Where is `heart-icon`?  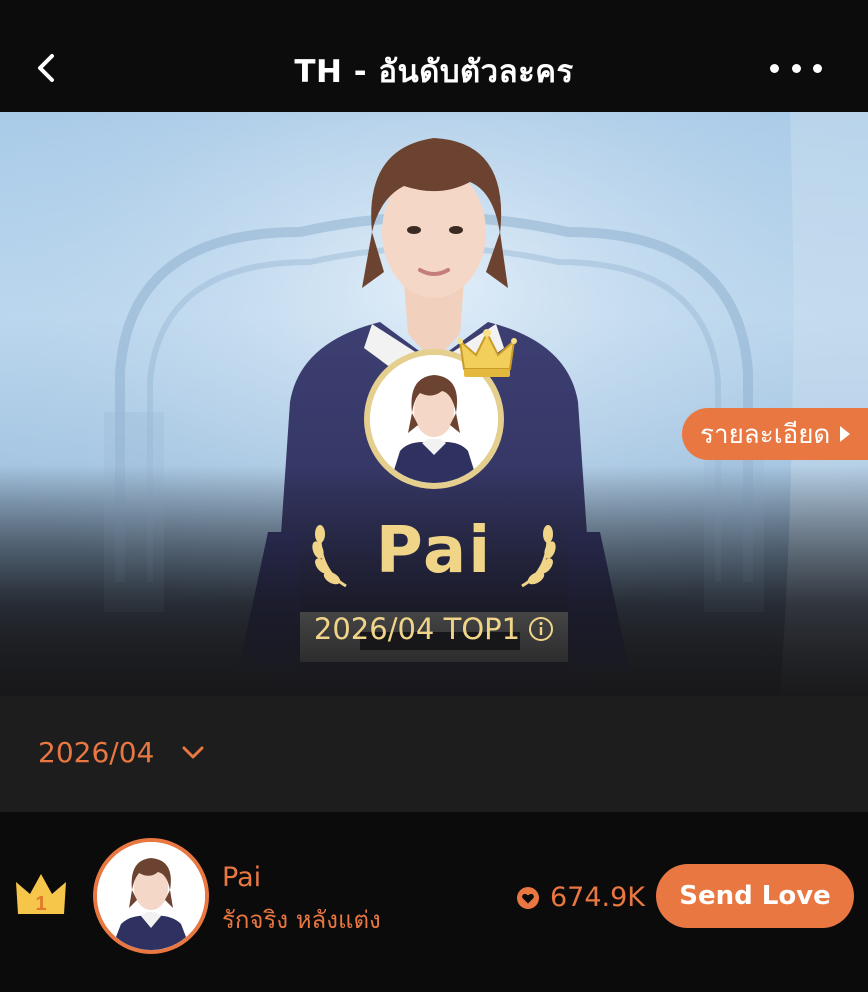 heart-icon is located at coordinates (528, 897).